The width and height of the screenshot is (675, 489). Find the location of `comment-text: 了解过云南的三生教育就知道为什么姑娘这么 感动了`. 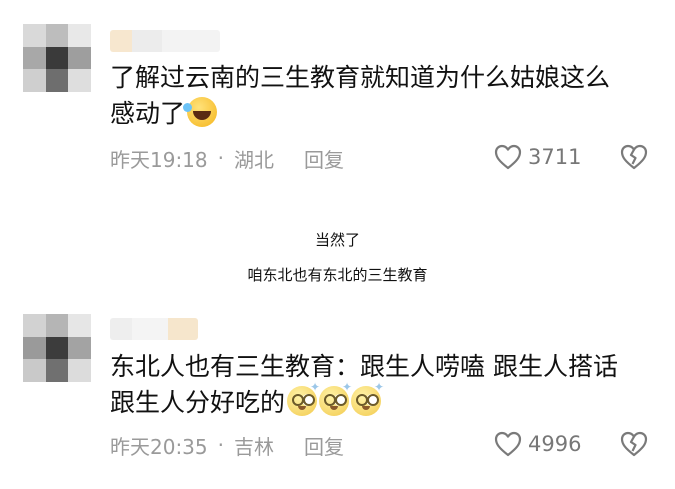

comment-text: 了解过云南的三生教育就知道为什么姑娘这么 感动了 is located at coordinates (385, 96).